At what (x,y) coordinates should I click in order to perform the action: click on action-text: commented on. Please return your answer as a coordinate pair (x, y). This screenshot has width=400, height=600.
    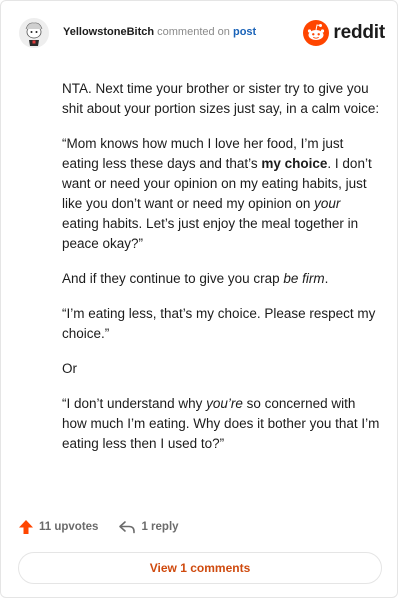
    Looking at the image, I should click on (193, 32).